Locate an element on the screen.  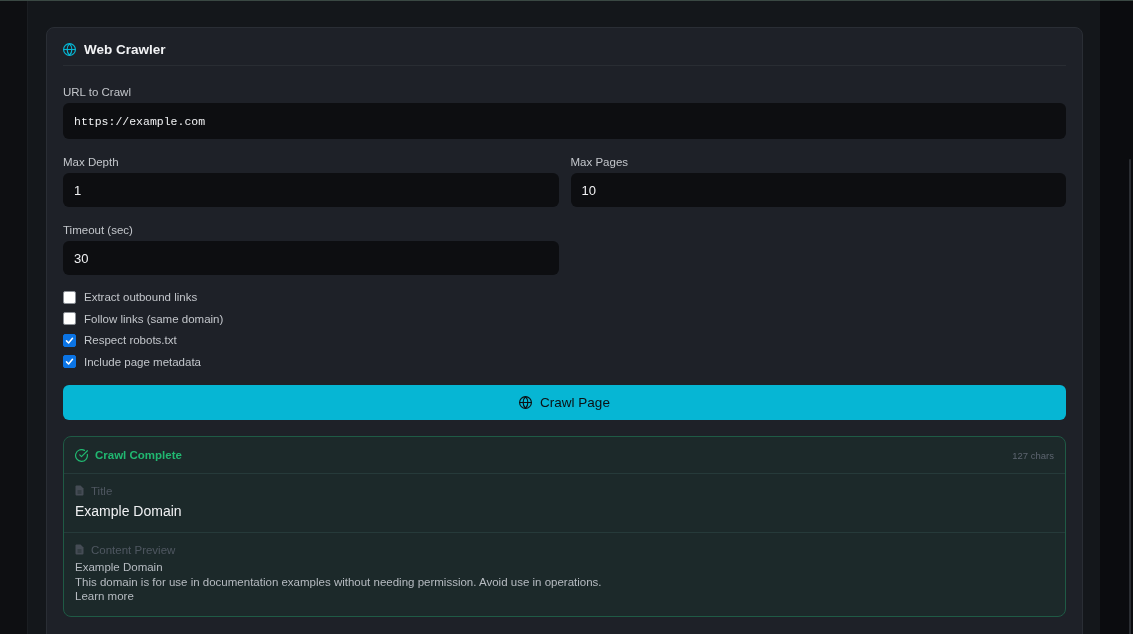
preview-line: Example Domain is located at coordinates (119, 567).